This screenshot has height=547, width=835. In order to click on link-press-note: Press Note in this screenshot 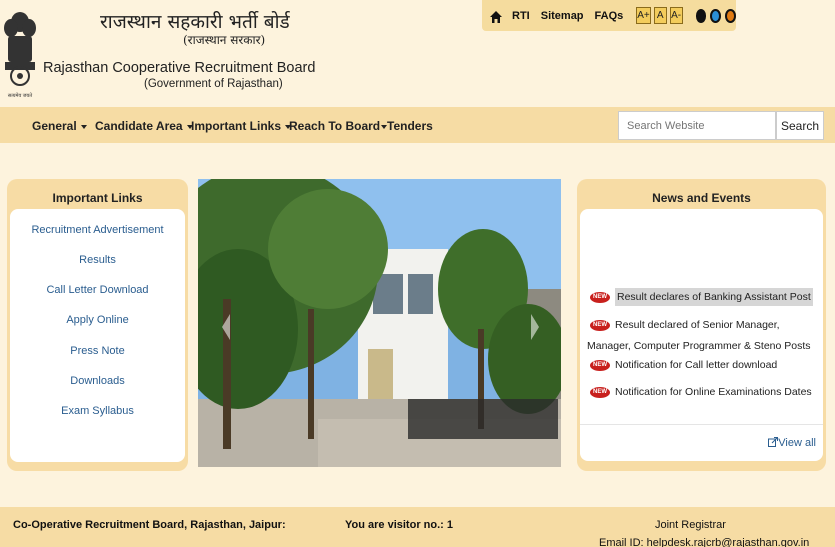, I will do `click(97, 351)`.